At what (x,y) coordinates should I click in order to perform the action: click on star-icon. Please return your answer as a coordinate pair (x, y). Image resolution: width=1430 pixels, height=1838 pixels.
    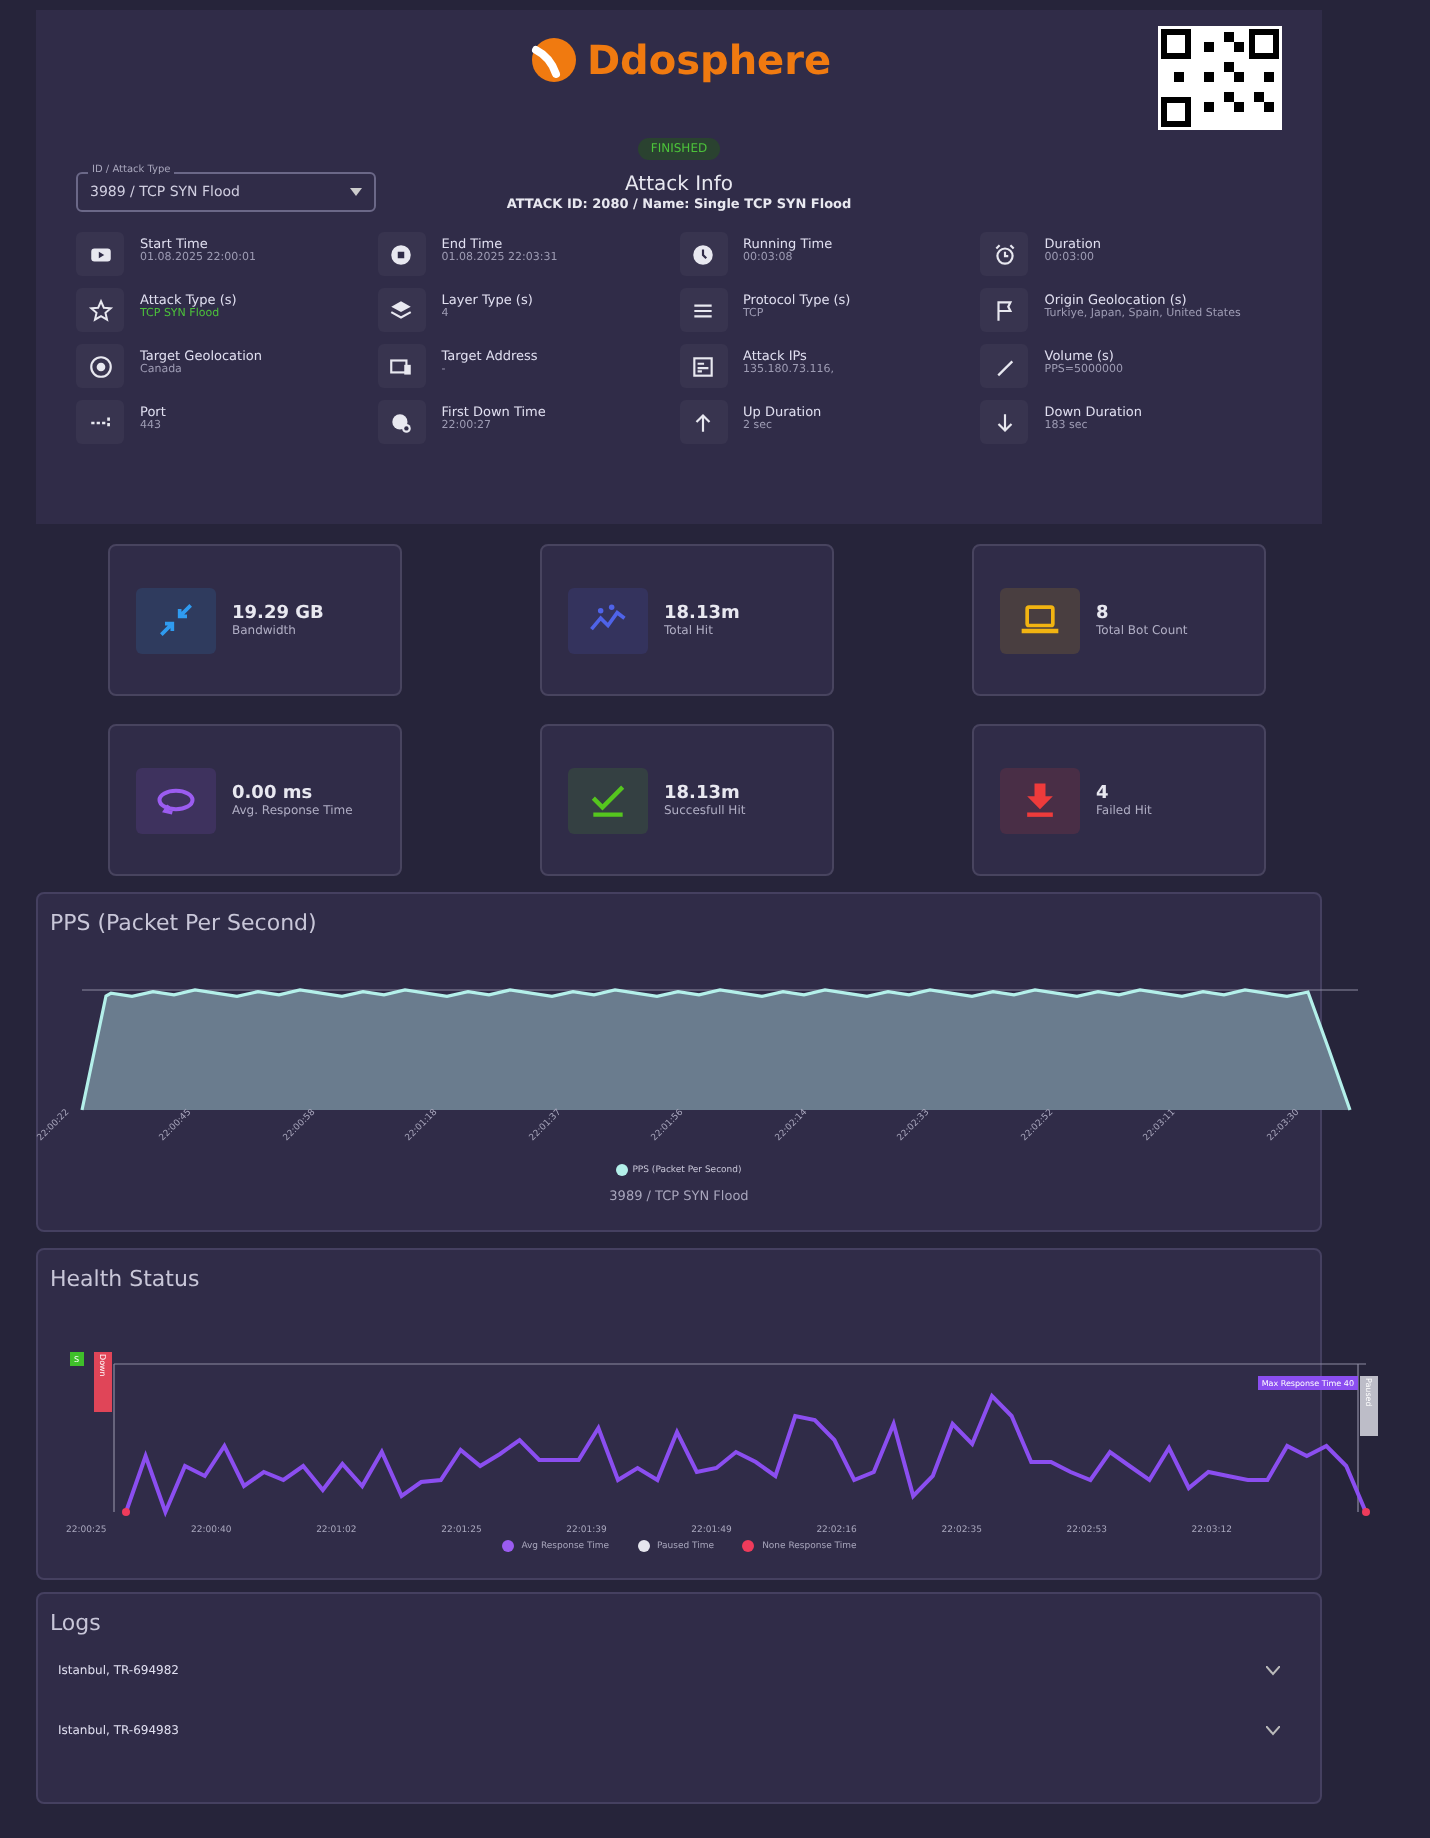
    Looking at the image, I should click on (100, 310).